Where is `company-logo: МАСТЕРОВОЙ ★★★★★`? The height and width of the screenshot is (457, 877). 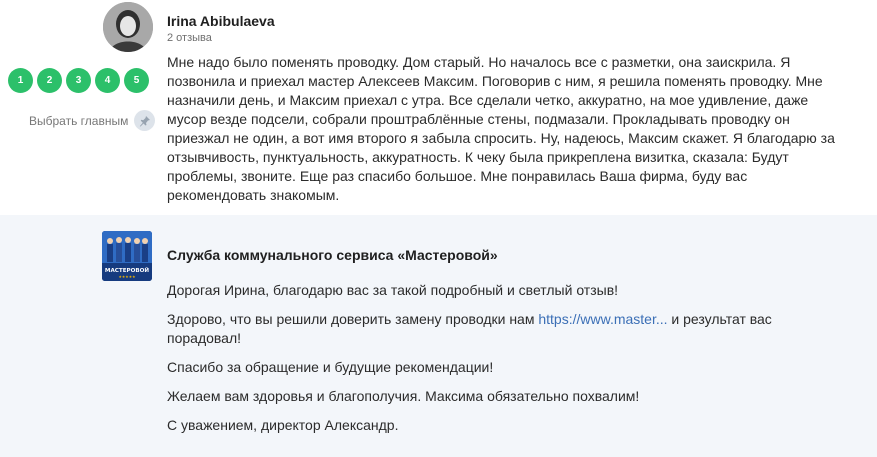
company-logo: МАСТЕРОВОЙ ★★★★★ is located at coordinates (127, 256).